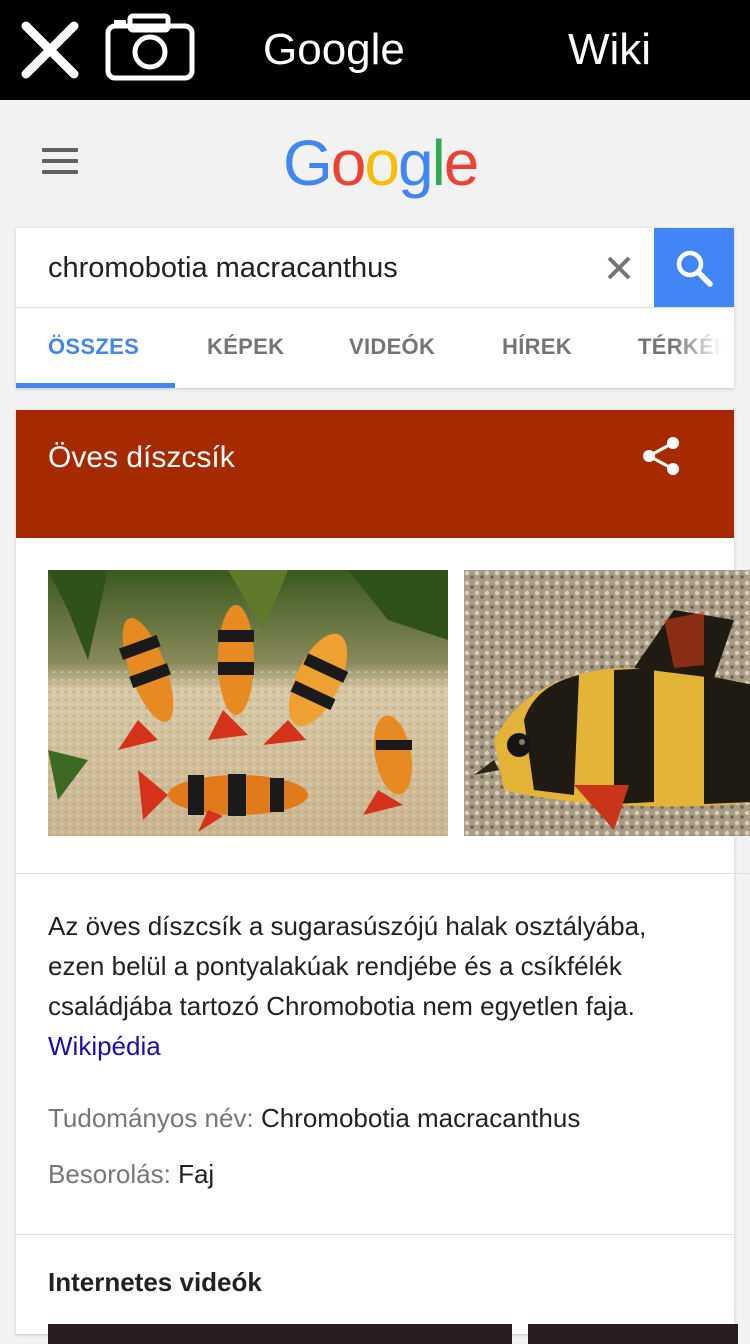 Image resolution: width=750 pixels, height=1344 pixels. What do you see at coordinates (104, 1046) in the screenshot?
I see `wikipedia-link: Wikipédia` at bounding box center [104, 1046].